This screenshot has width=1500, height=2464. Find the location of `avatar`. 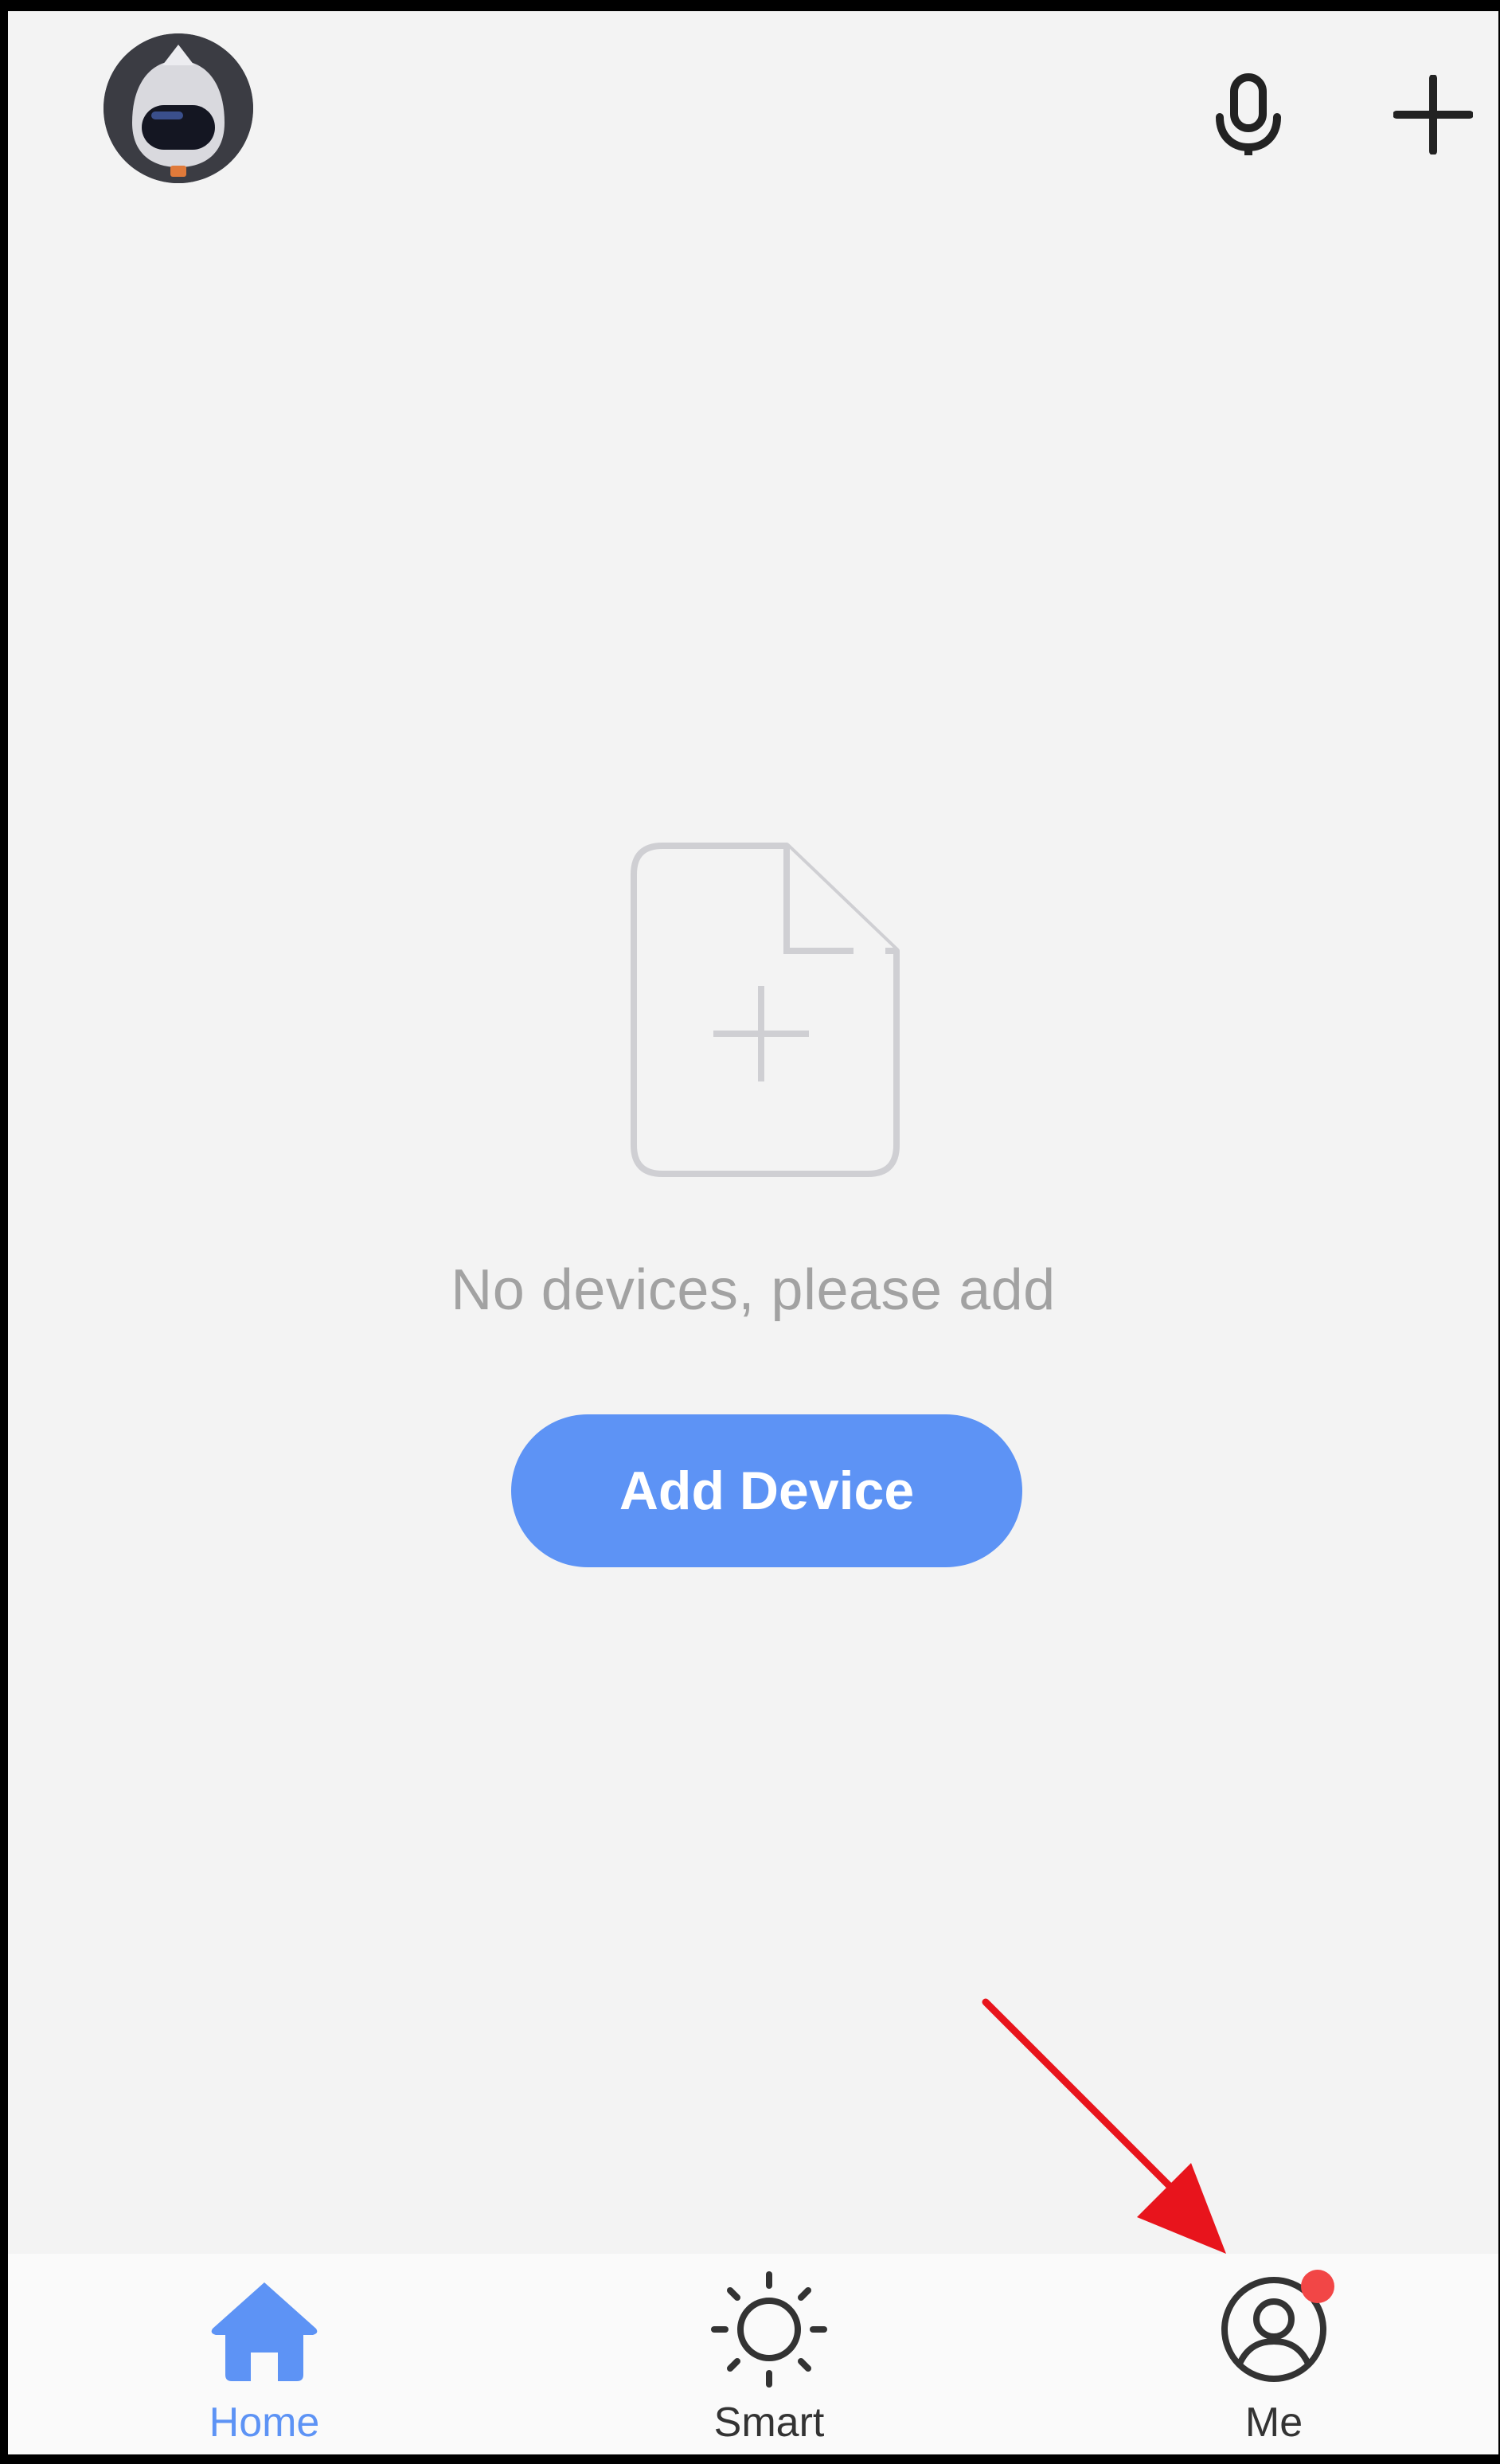

avatar is located at coordinates (178, 108).